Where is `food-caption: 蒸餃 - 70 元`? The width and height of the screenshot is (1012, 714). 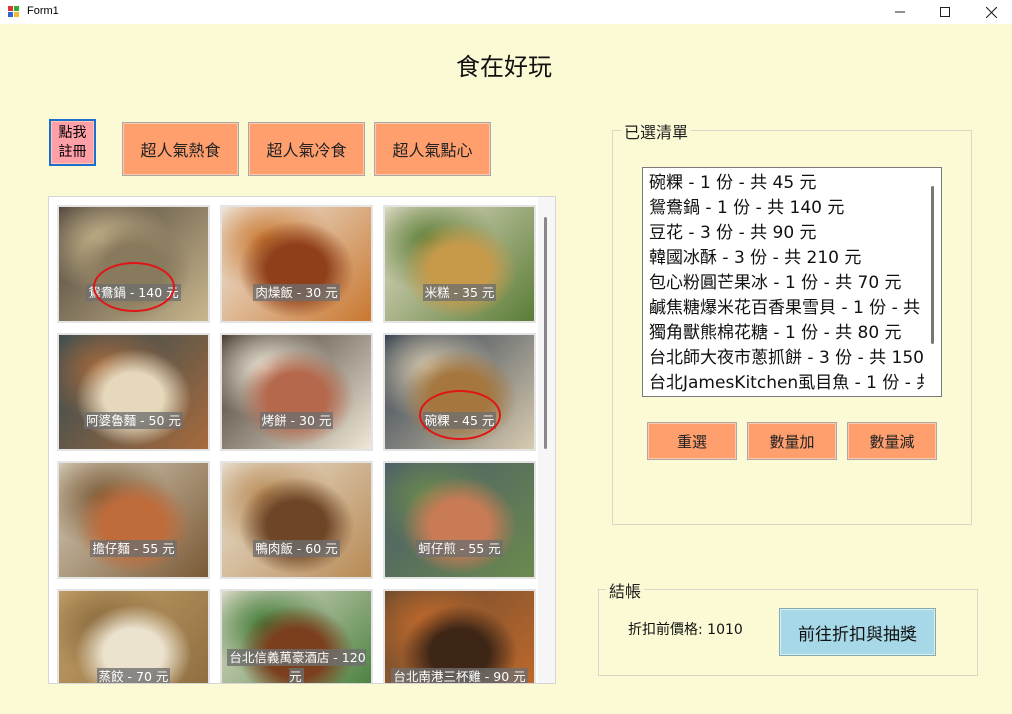 food-caption: 蒸餃 - 70 元 is located at coordinates (133, 675).